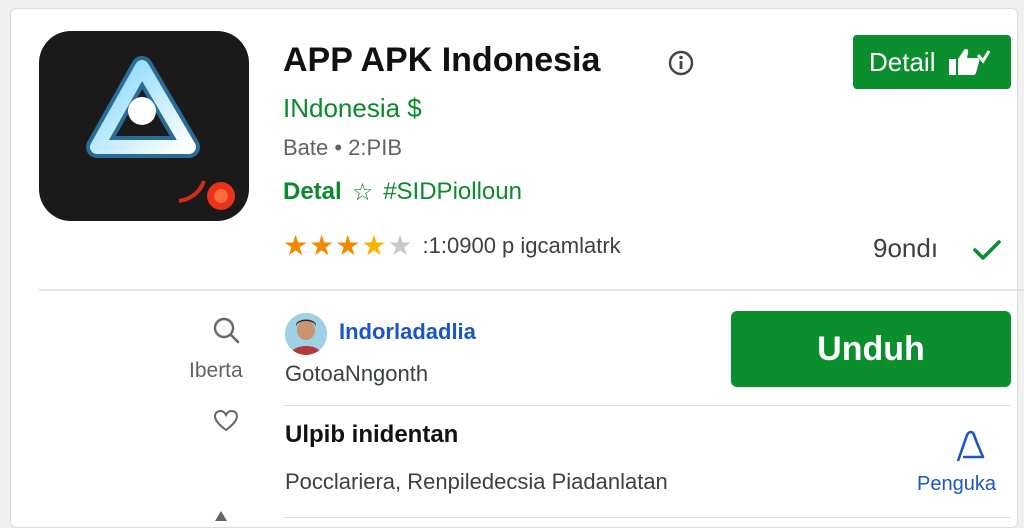 This screenshot has width=1024, height=528. What do you see at coordinates (906, 248) in the screenshot?
I see `size-label: 9ondı` at bounding box center [906, 248].